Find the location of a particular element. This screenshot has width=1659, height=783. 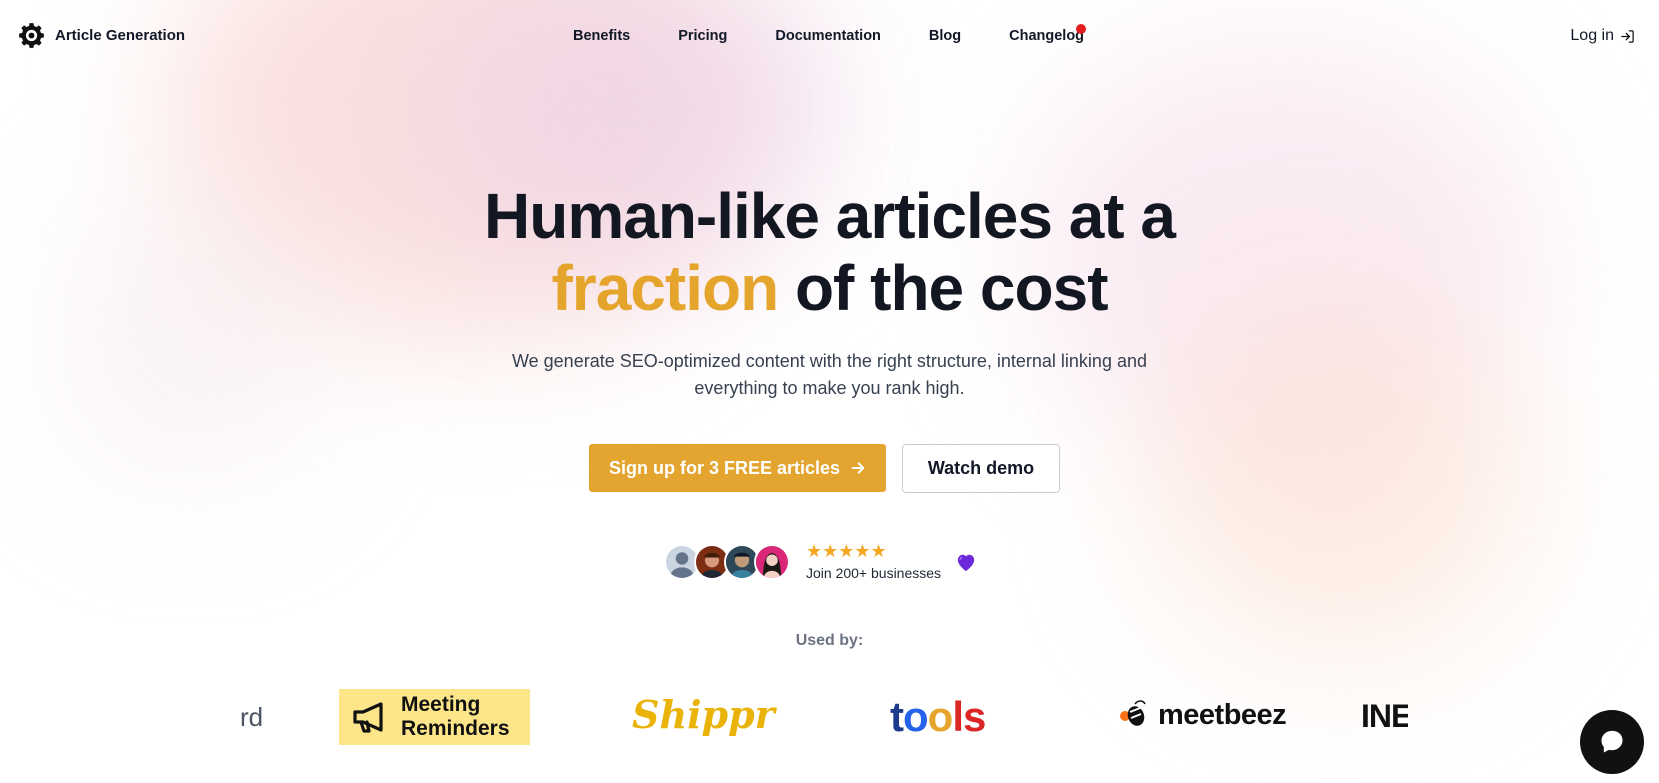

hero-title-line2: of the cost is located at coordinates (943, 288).